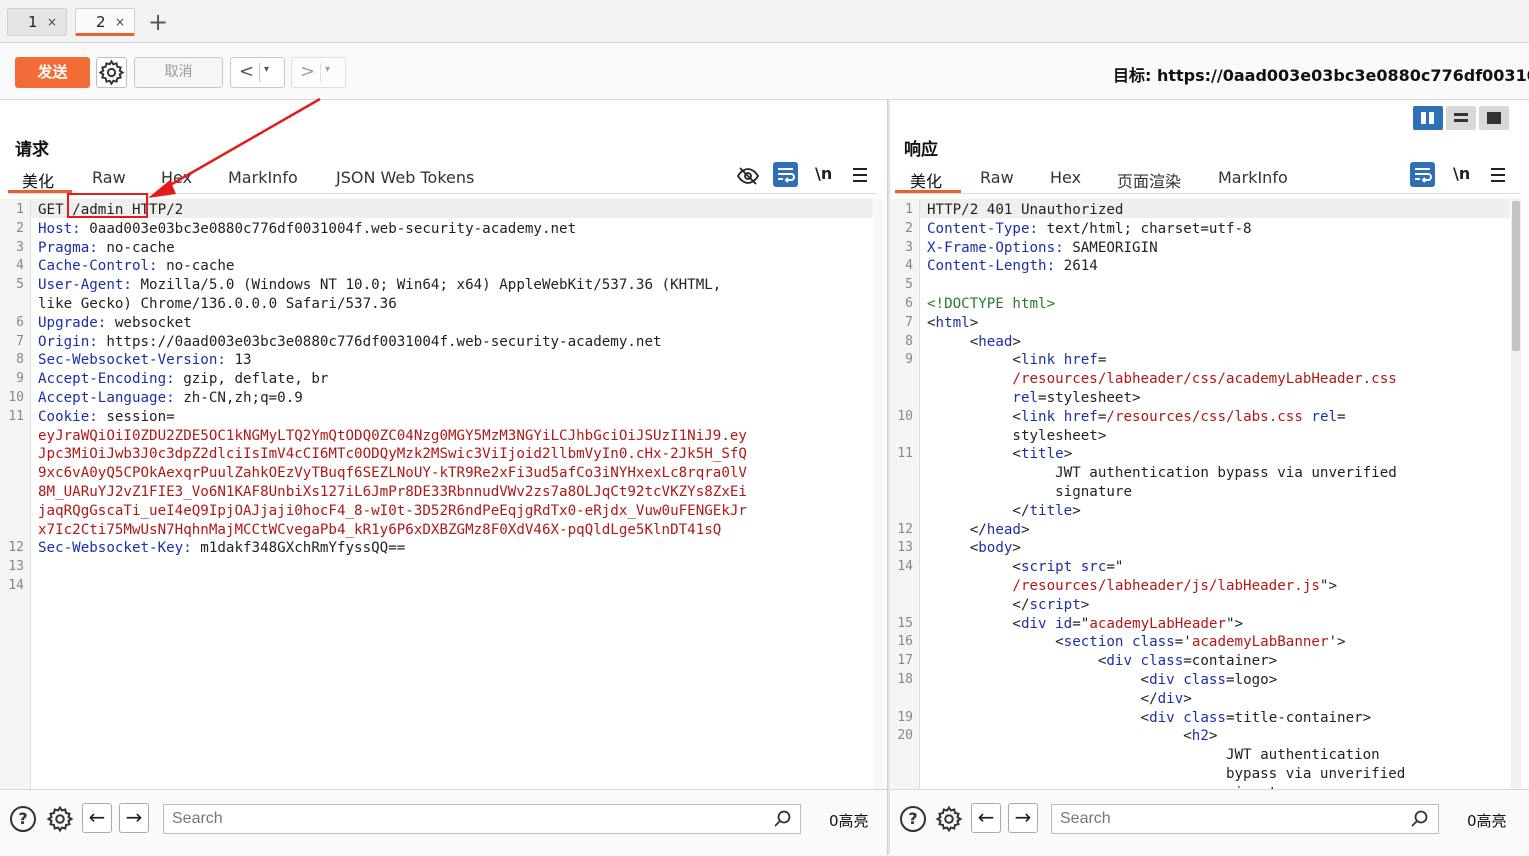 The height and width of the screenshot is (856, 1529). What do you see at coordinates (909, 341) in the screenshot?
I see `line-number: 8` at bounding box center [909, 341].